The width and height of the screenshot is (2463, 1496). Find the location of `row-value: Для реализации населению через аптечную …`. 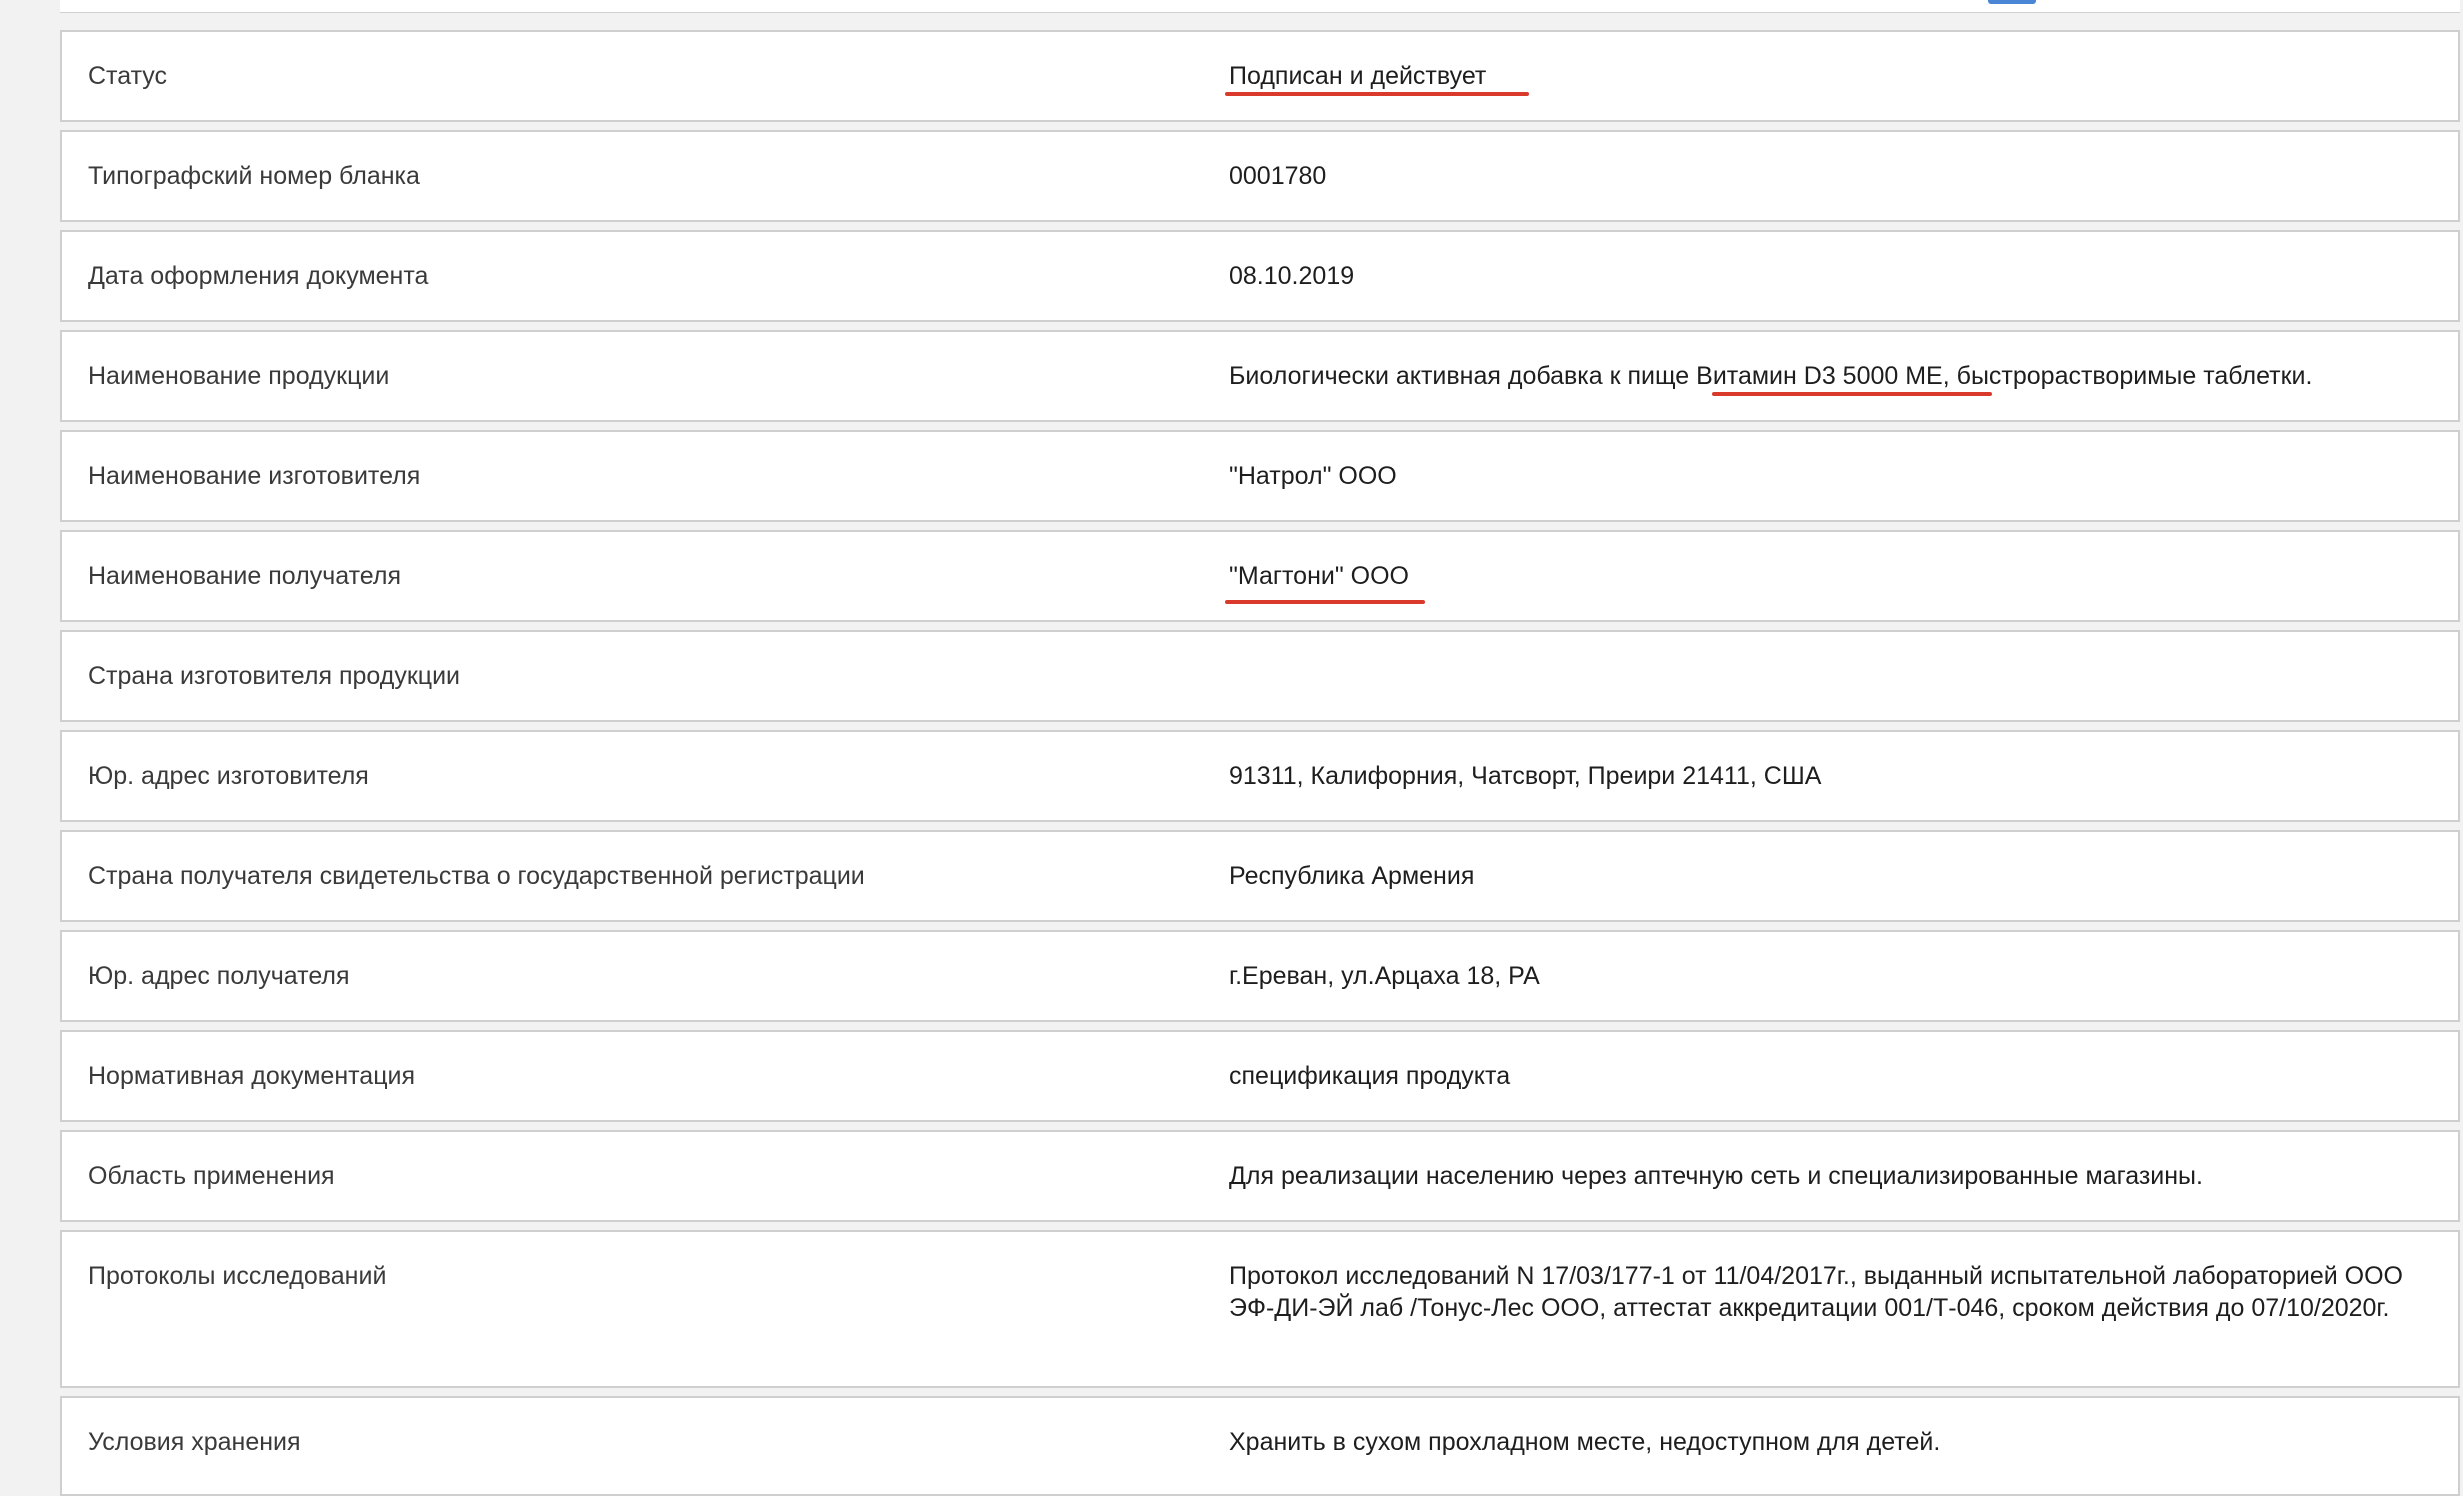

row-value: Для реализации населению через аптечную … is located at coordinates (1716, 1176).